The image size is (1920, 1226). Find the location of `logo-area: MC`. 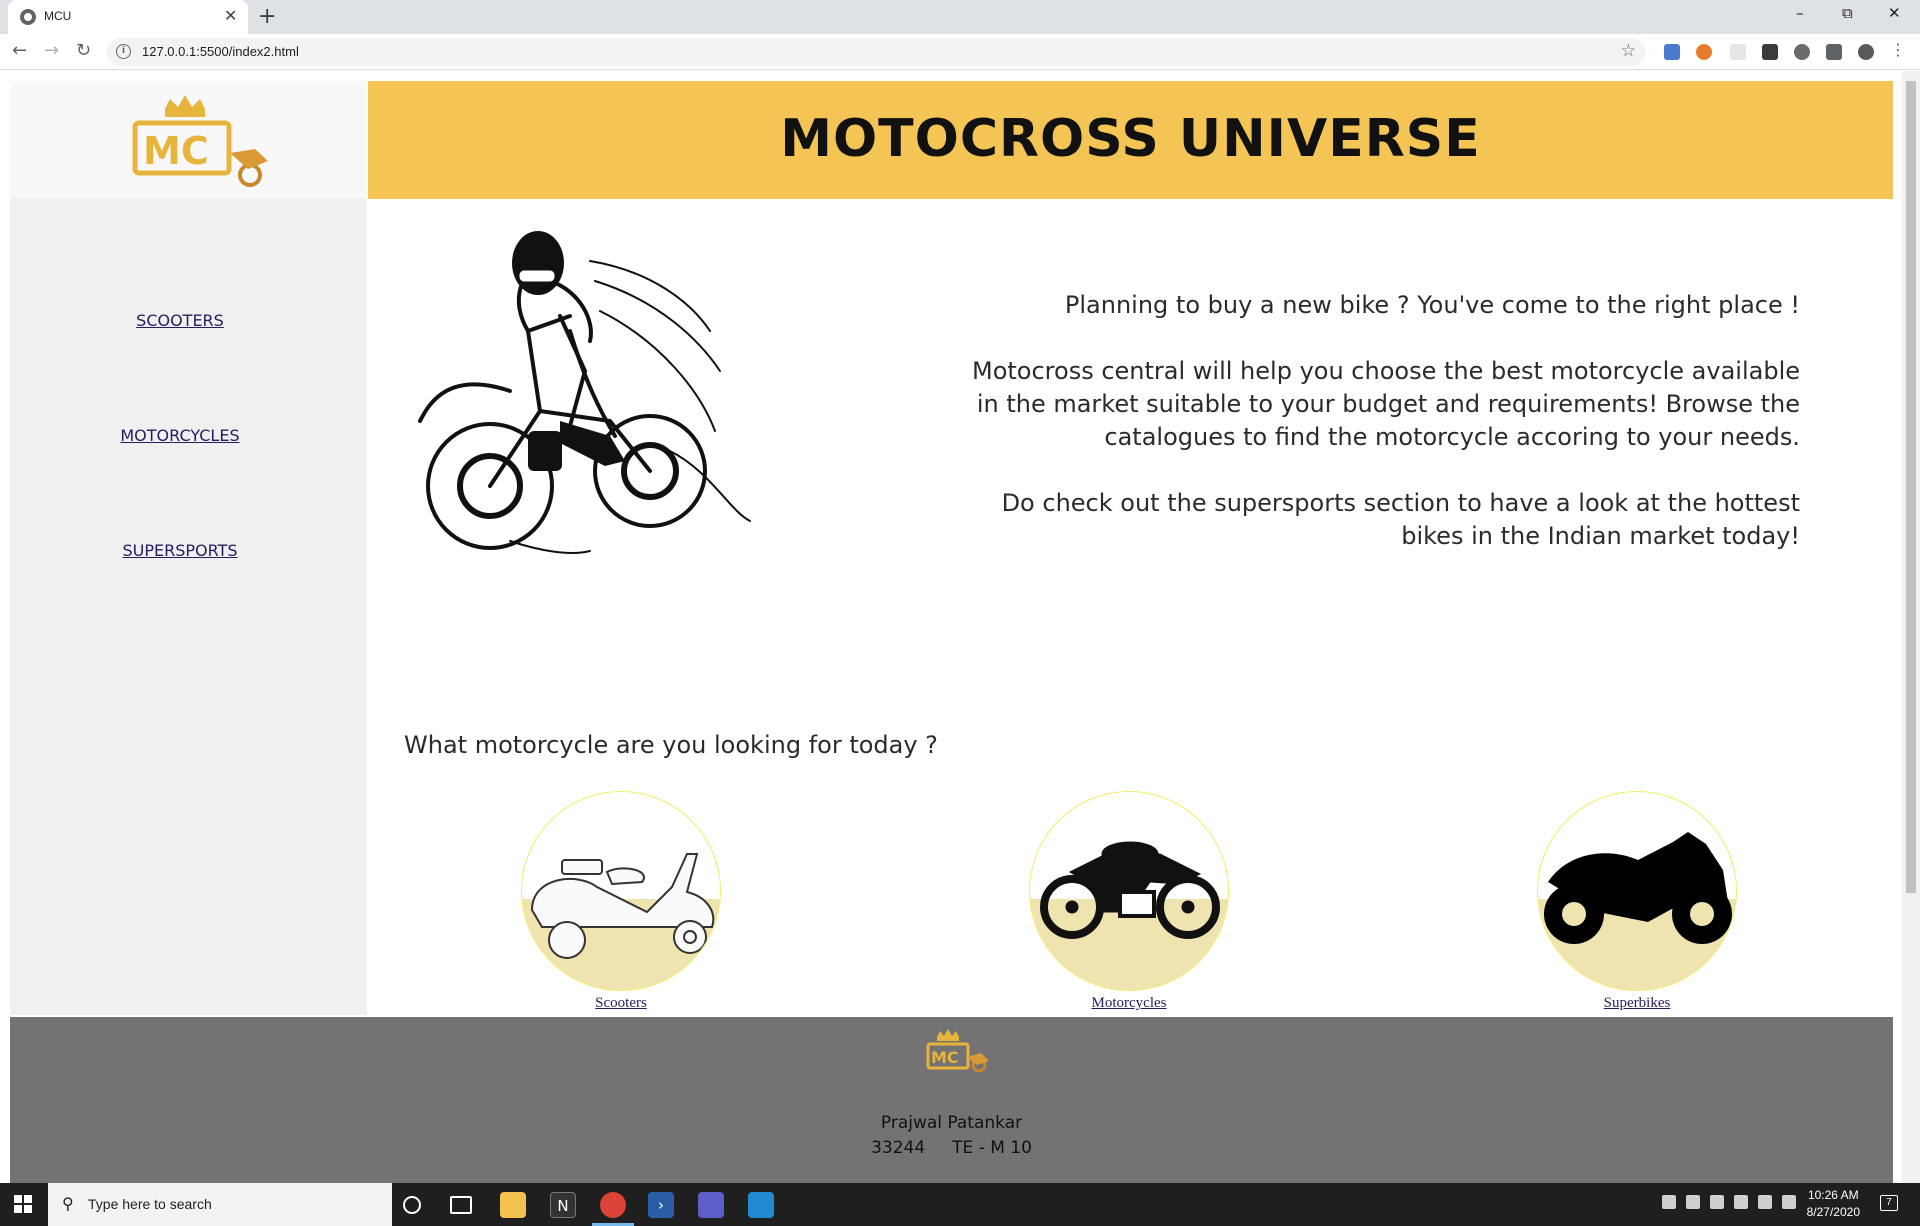

logo-area: MC is located at coordinates (188, 139).